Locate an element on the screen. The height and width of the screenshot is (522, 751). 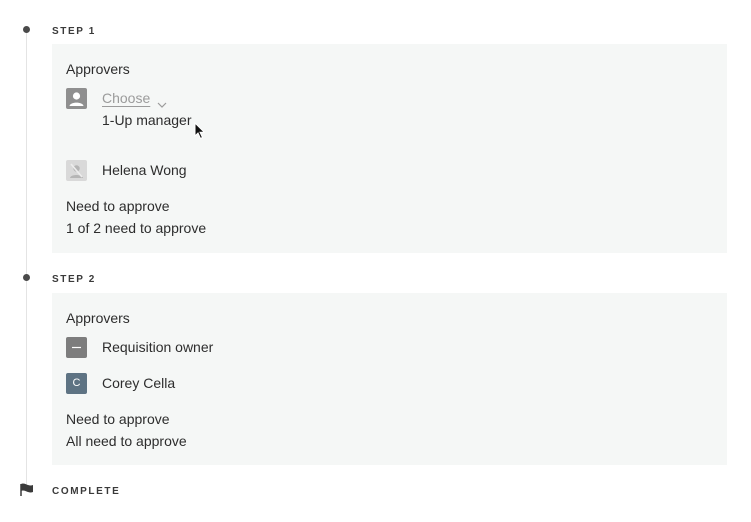
step-1-marker is located at coordinates (26, 29).